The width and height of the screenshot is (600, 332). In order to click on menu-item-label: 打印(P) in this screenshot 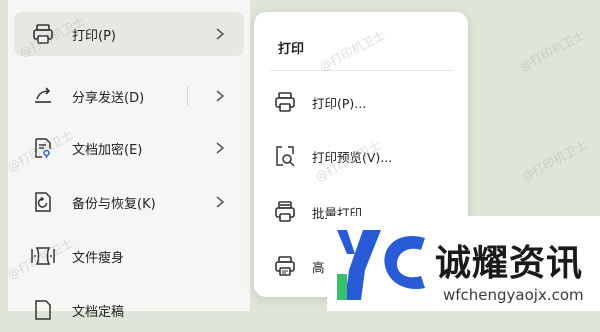, I will do `click(94, 36)`.